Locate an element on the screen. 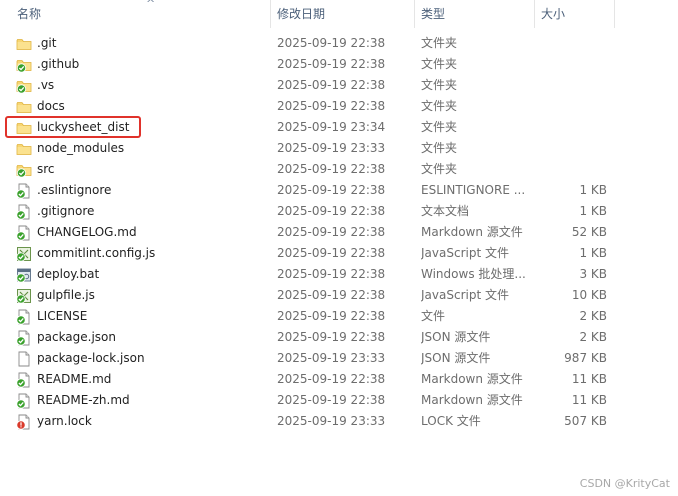 Image resolution: width=678 pixels, height=496 pixels. file-name: .github is located at coordinates (58, 64).